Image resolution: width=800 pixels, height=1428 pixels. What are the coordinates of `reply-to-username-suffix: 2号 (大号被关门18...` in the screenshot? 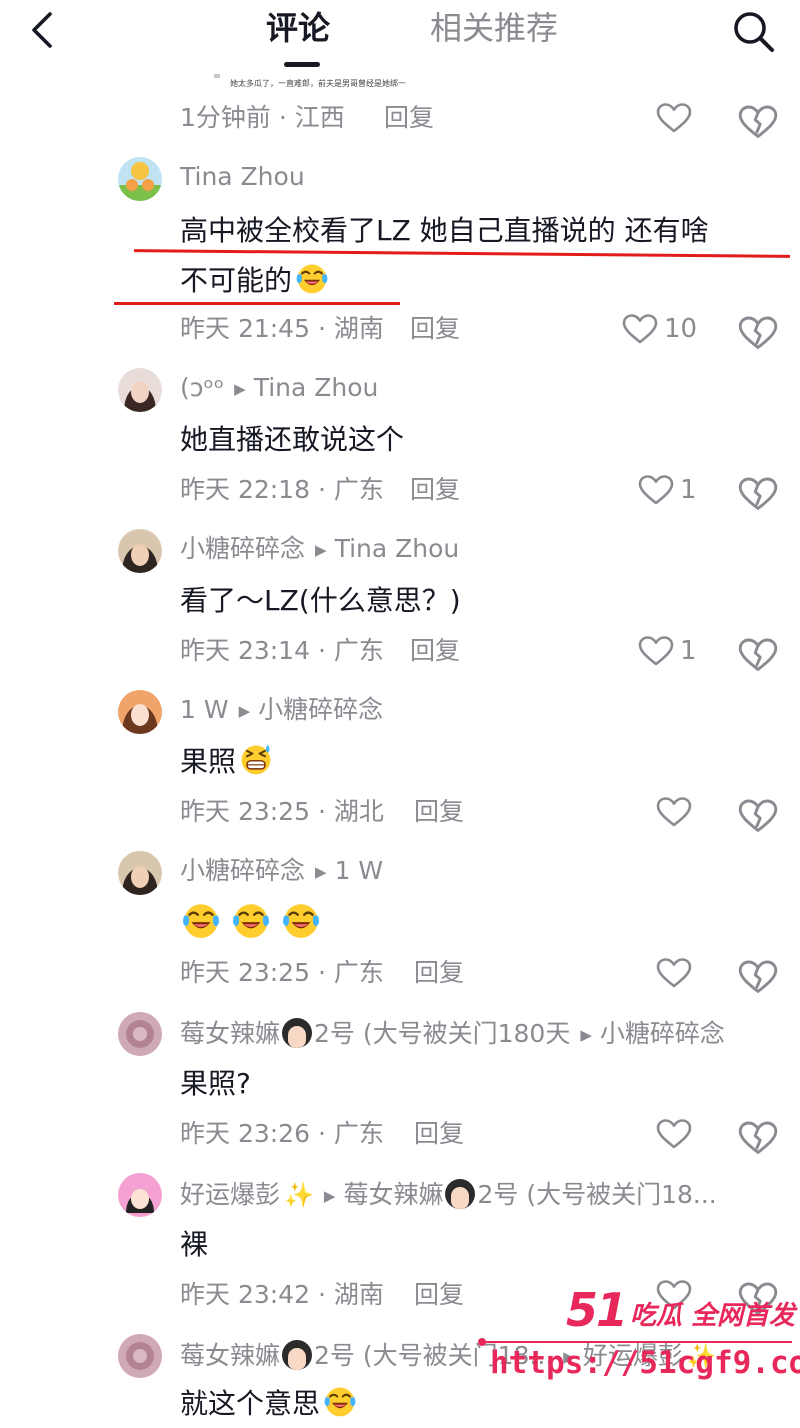 It's located at (596, 1194).